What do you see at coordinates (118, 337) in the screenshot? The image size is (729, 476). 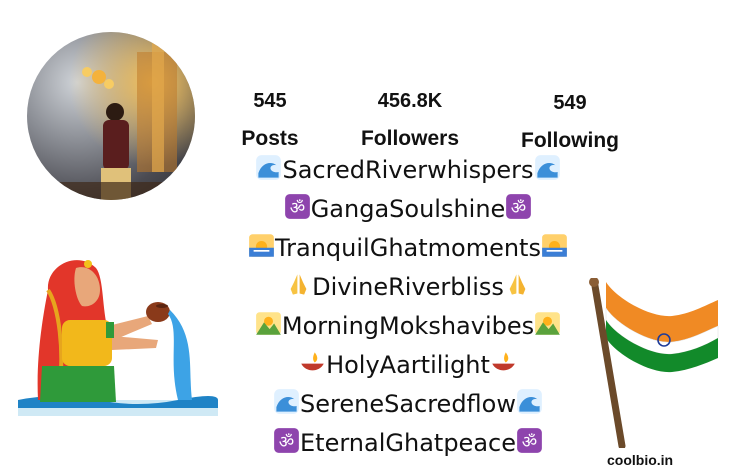 I see `woman-offering-illustration` at bounding box center [118, 337].